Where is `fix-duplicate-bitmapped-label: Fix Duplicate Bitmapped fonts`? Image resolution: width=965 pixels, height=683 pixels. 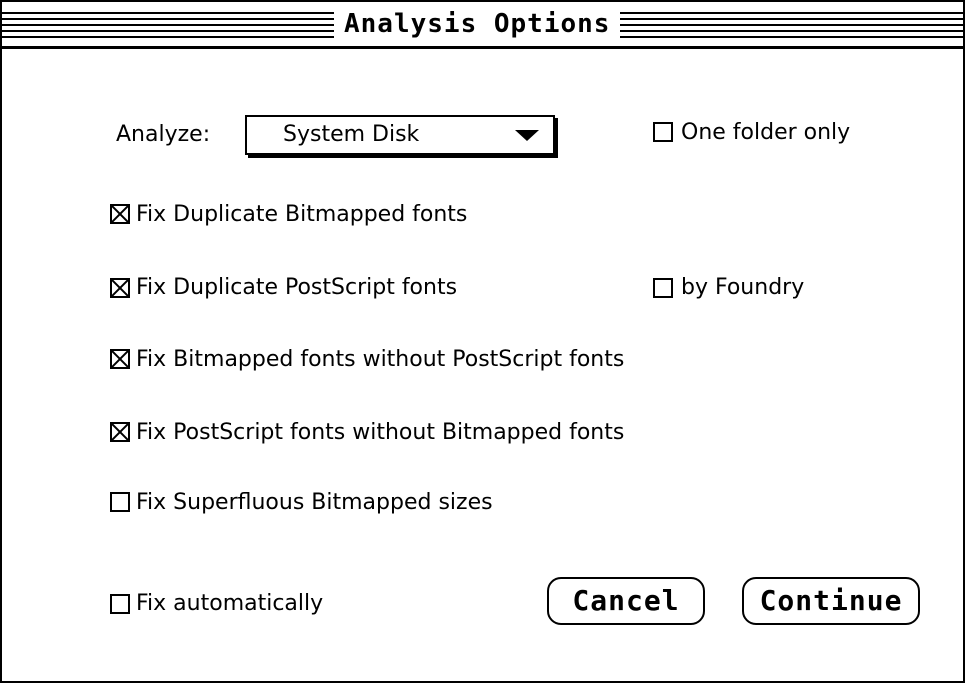
fix-duplicate-bitmapped-label: Fix Duplicate Bitmapped fonts is located at coordinates (302, 214).